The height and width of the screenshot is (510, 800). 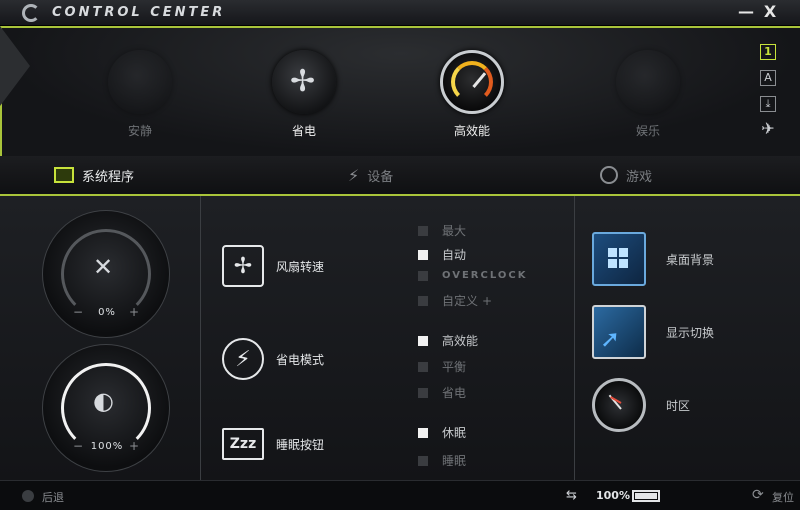 I want to click on gauge-icon, so click(x=472, y=82).